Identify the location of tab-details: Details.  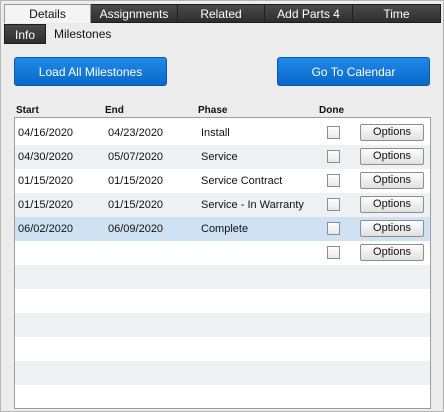
(47, 13).